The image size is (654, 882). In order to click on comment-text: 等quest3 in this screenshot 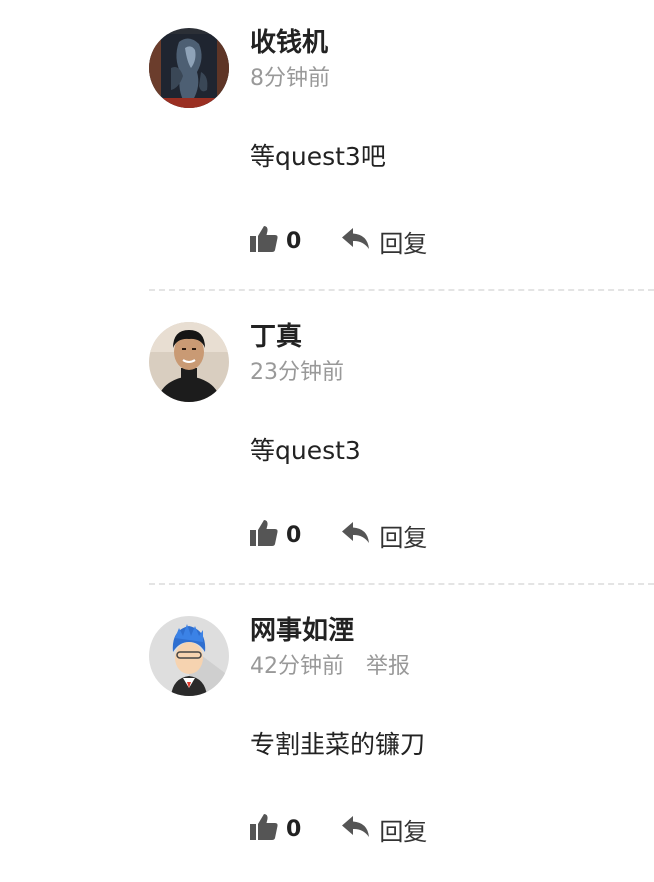, I will do `click(305, 450)`.